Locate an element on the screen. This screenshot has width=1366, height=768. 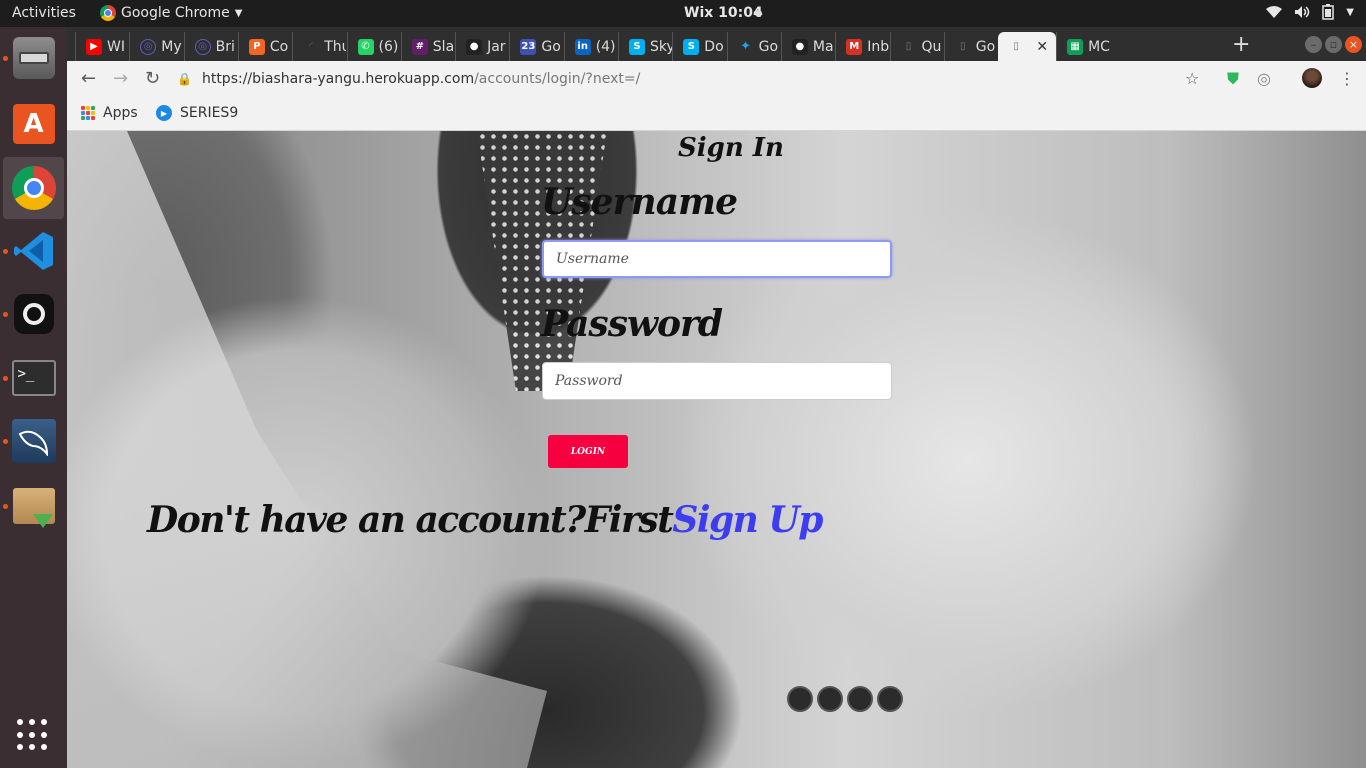
tab-label: Inb is located at coordinates (878, 46).